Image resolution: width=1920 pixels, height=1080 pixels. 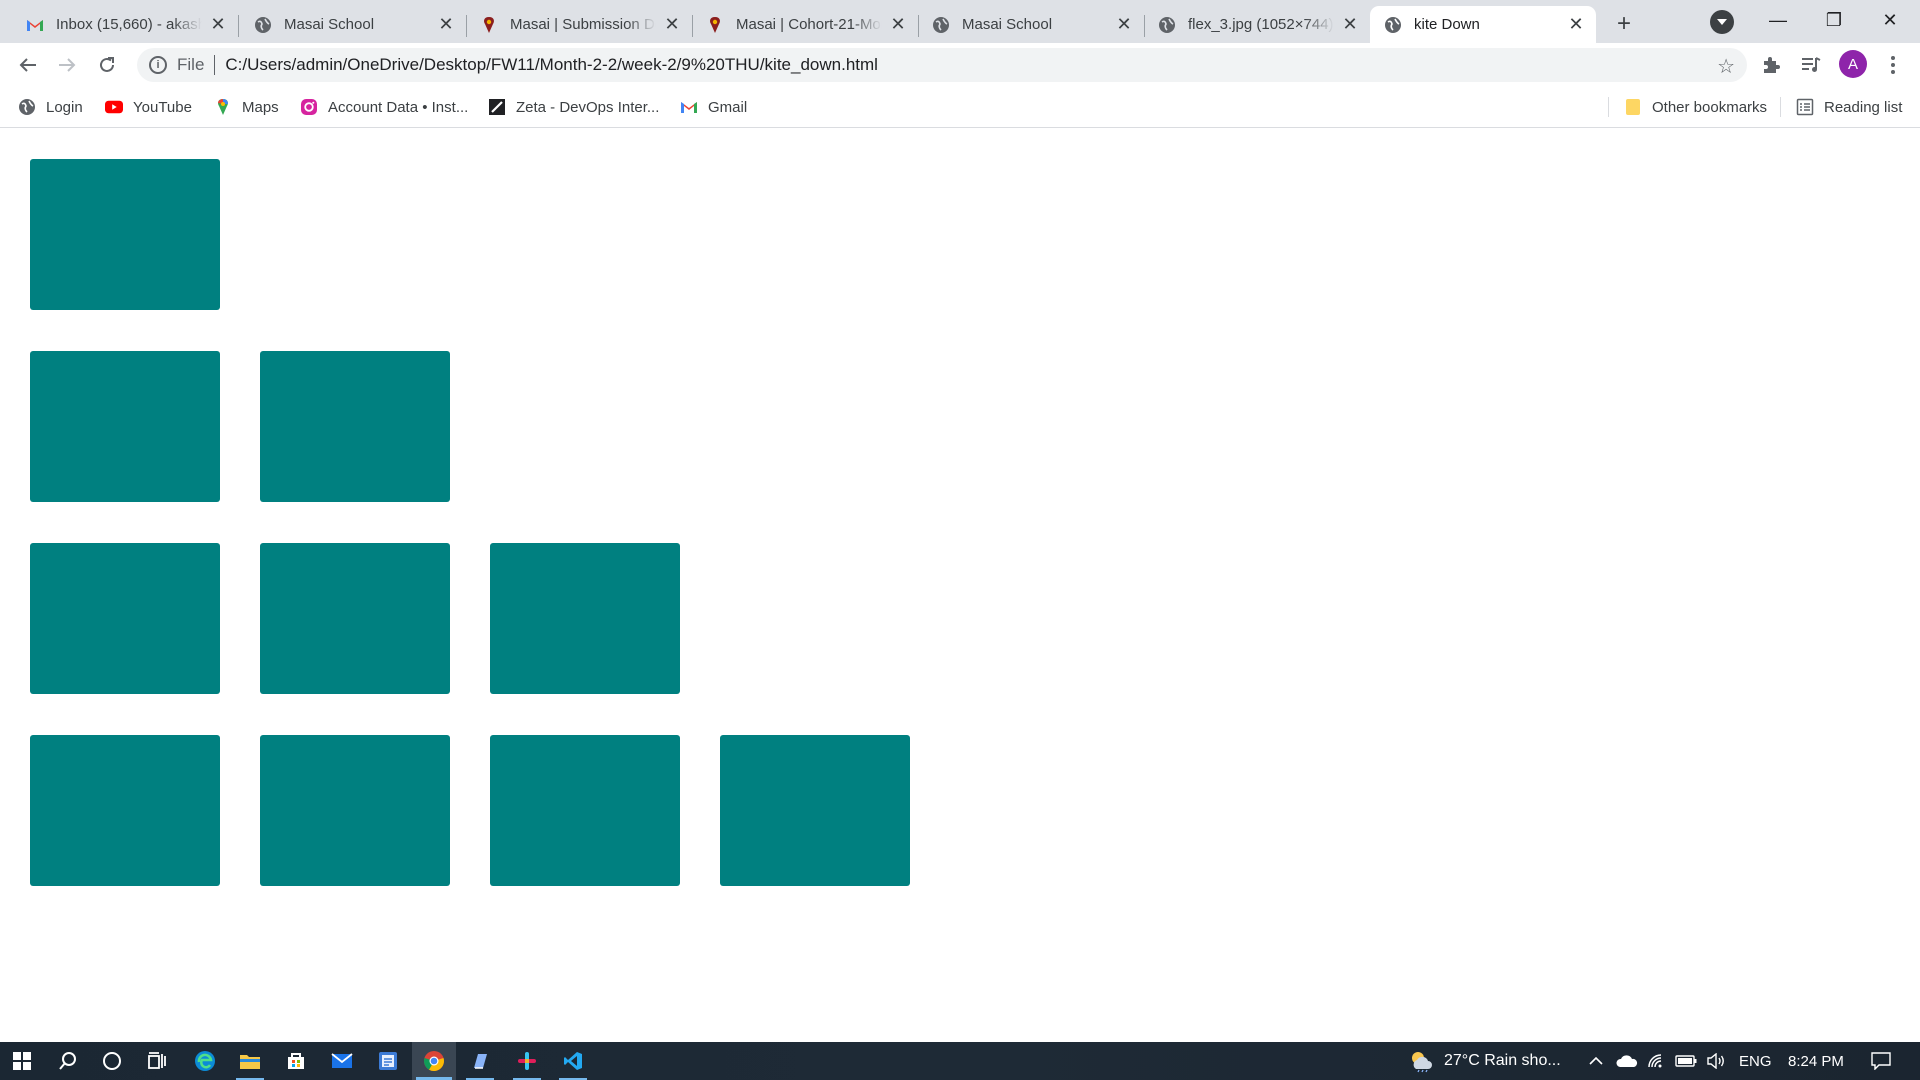 I want to click on taskbar-chrome, so click(x=434, y=1061).